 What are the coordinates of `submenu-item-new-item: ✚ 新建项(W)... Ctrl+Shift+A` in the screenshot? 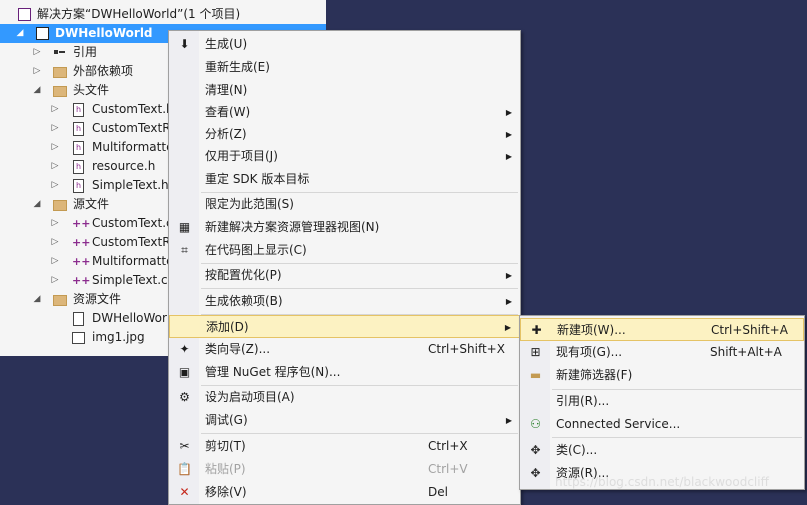 It's located at (662, 329).